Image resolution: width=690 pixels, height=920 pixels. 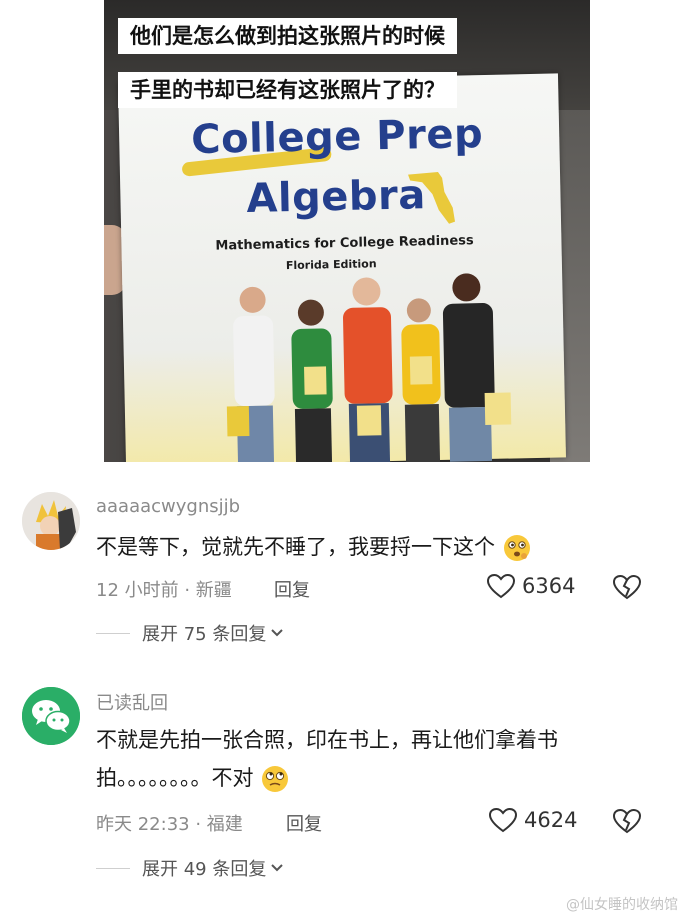 I want to click on like-count: 4624, so click(x=551, y=820).